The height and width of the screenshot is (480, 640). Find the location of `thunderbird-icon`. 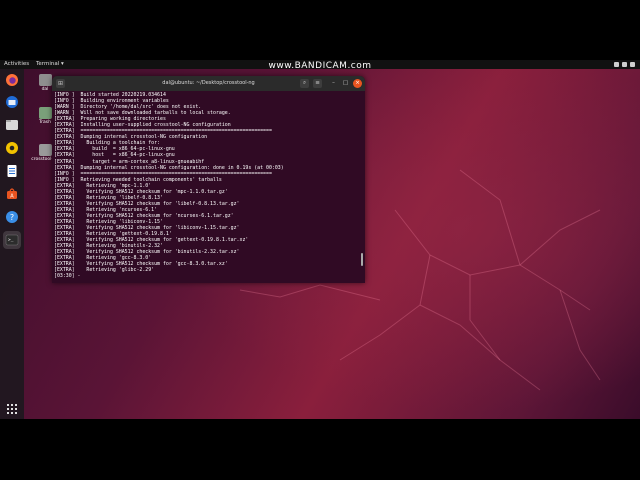

thunderbird-icon is located at coordinates (12, 102).